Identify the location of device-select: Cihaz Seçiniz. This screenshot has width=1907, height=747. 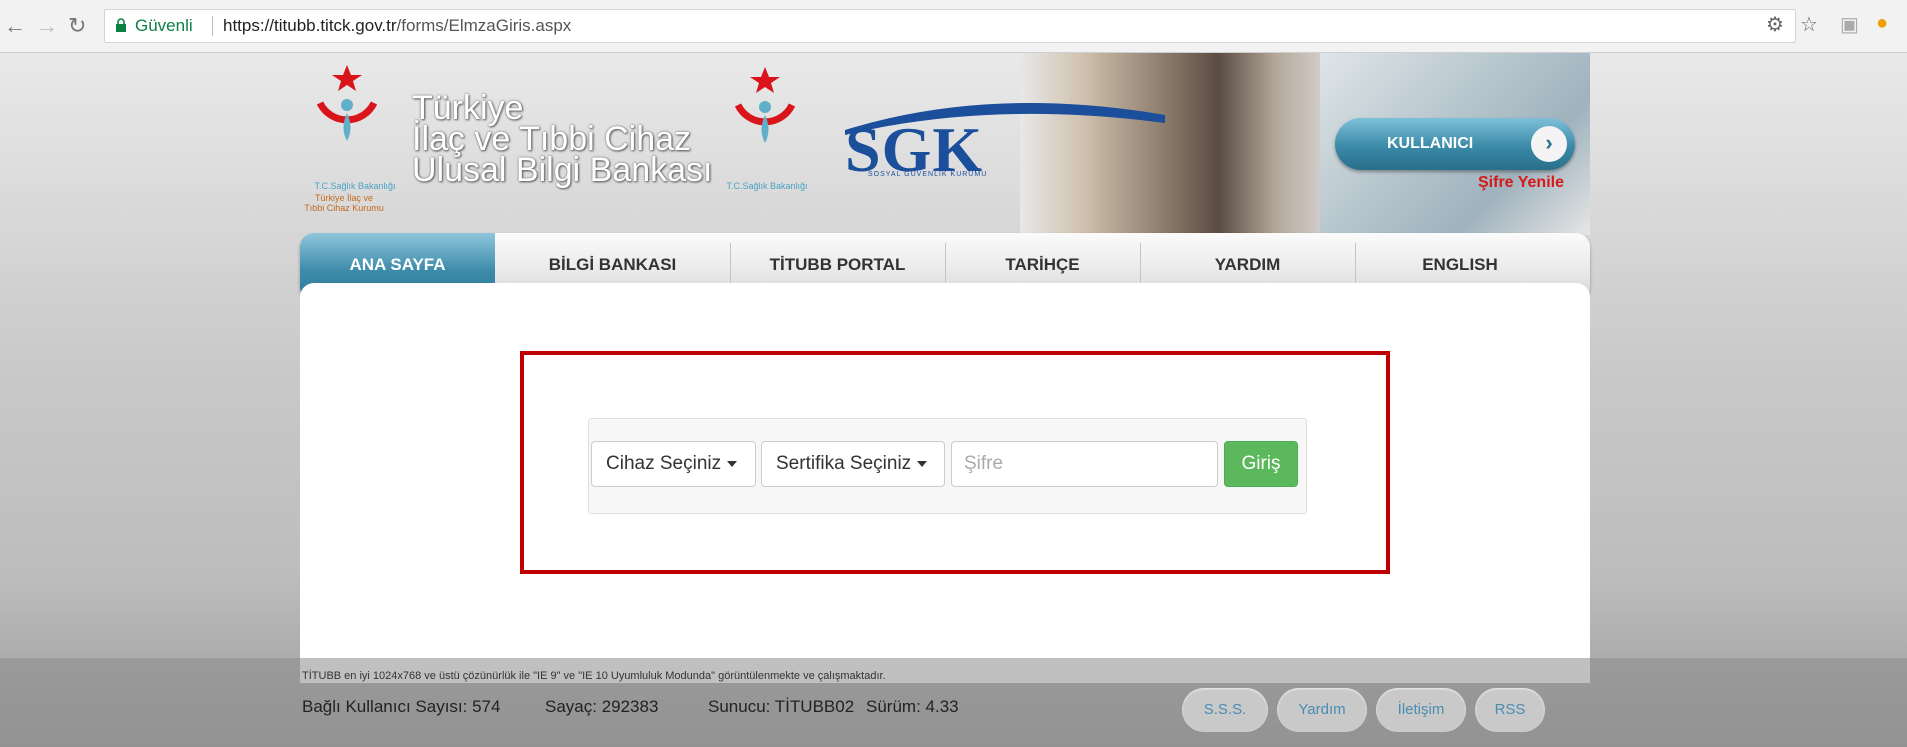
(673, 464).